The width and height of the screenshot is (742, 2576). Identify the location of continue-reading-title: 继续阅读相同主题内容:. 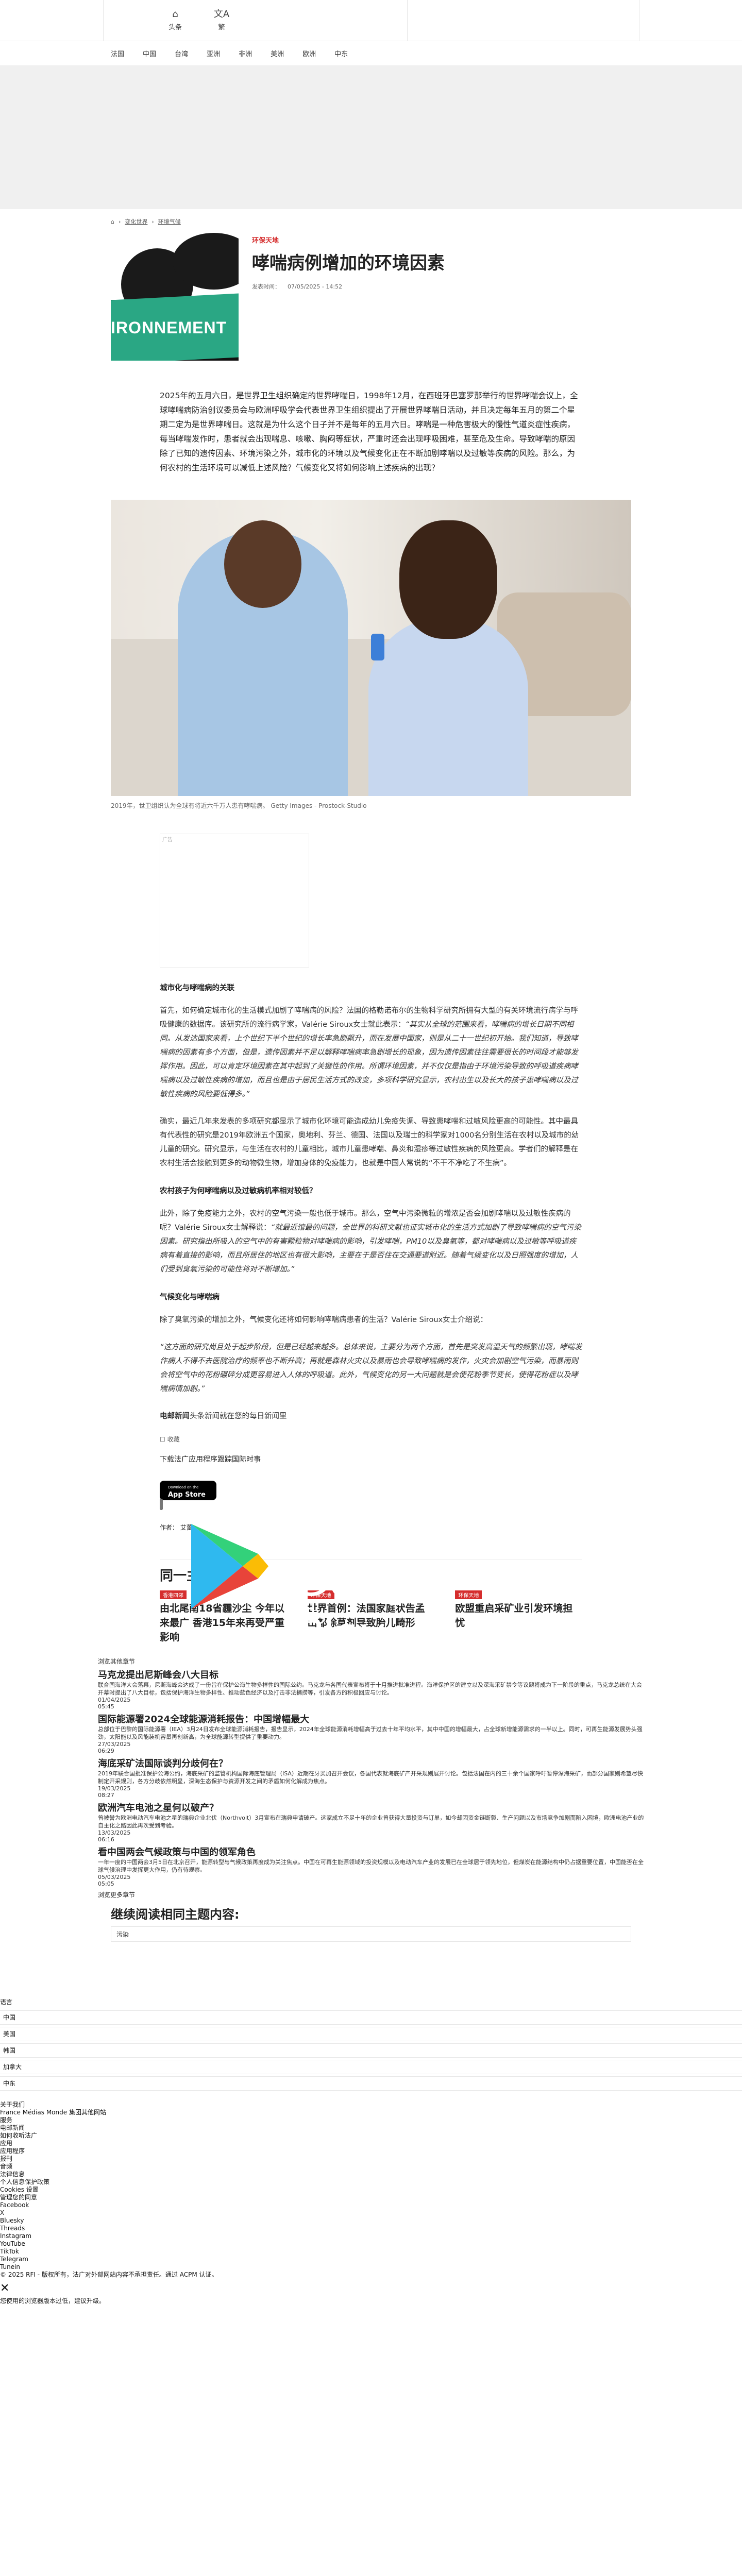
(175, 1915).